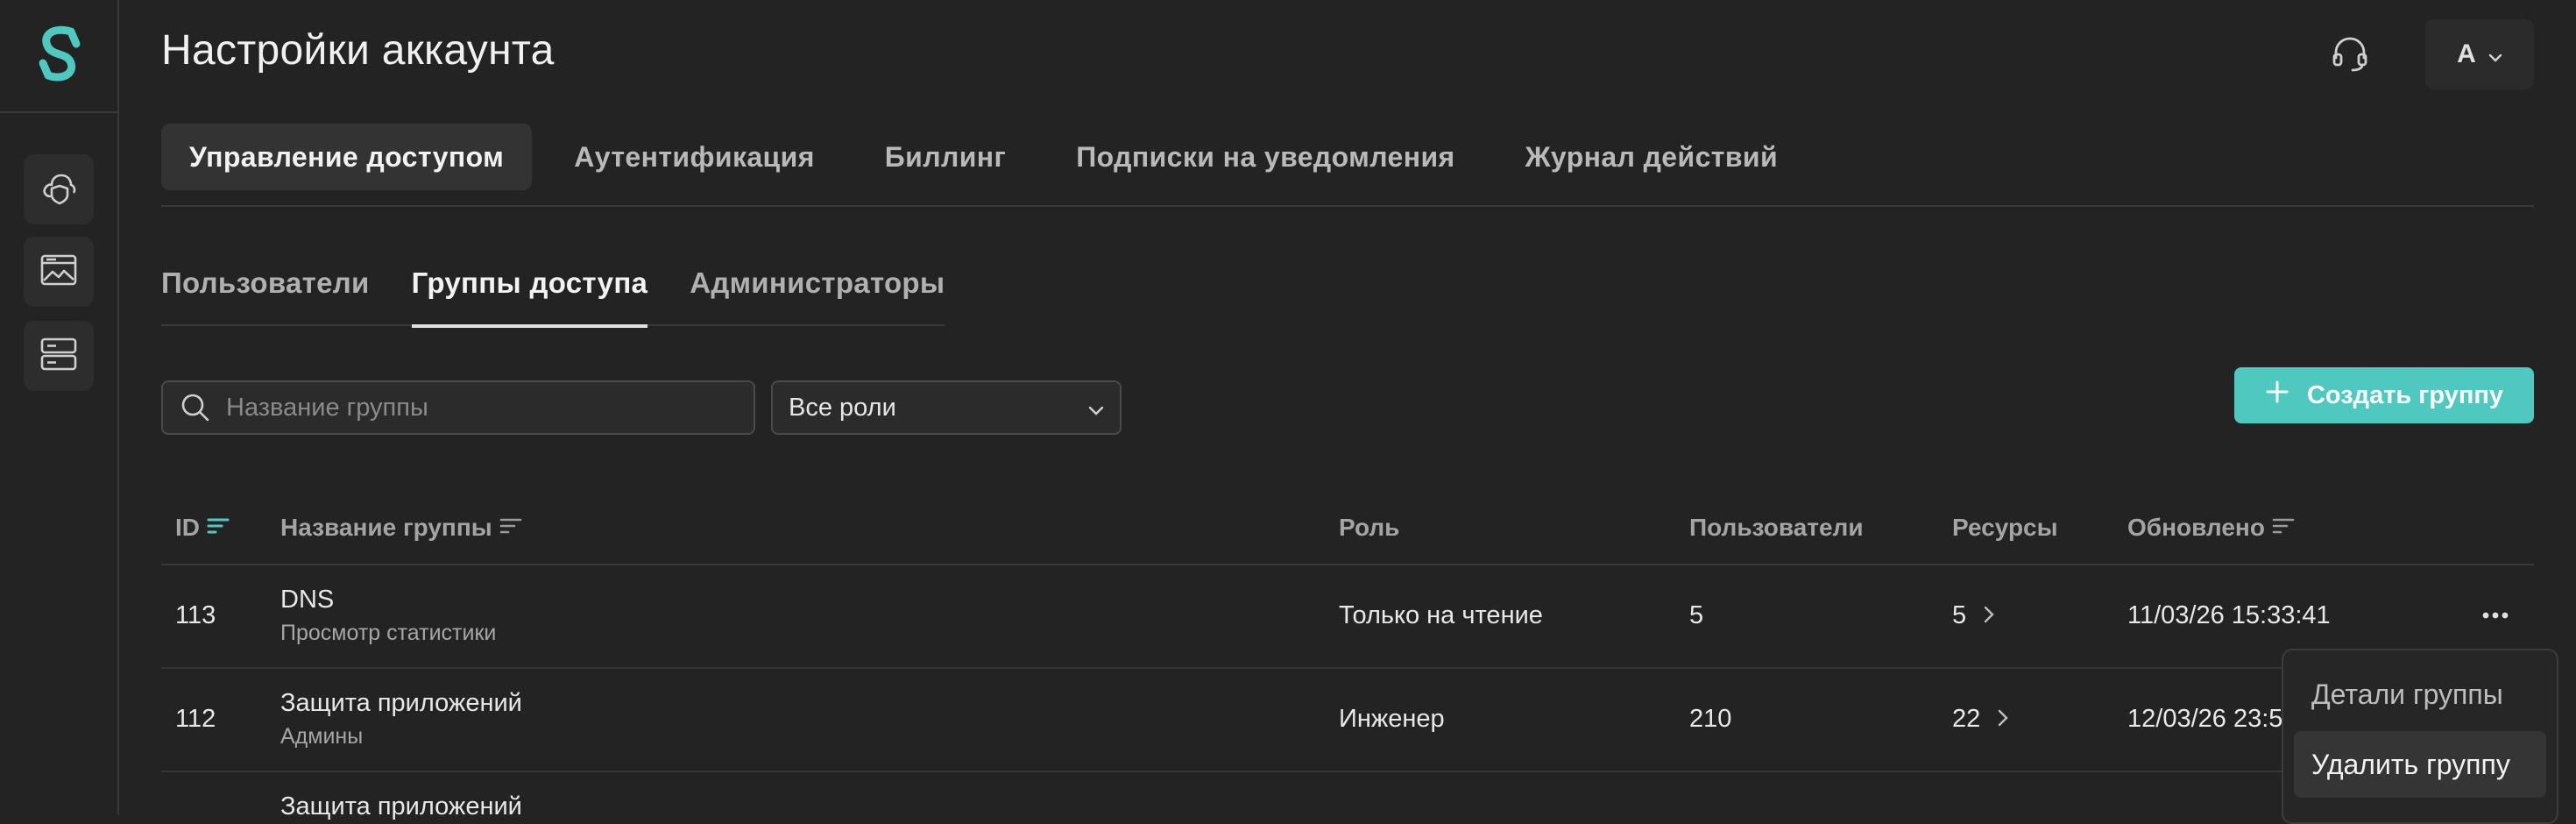 The height and width of the screenshot is (824, 2576). What do you see at coordinates (817, 294) in the screenshot?
I see `tab-administrators: Администраторы` at bounding box center [817, 294].